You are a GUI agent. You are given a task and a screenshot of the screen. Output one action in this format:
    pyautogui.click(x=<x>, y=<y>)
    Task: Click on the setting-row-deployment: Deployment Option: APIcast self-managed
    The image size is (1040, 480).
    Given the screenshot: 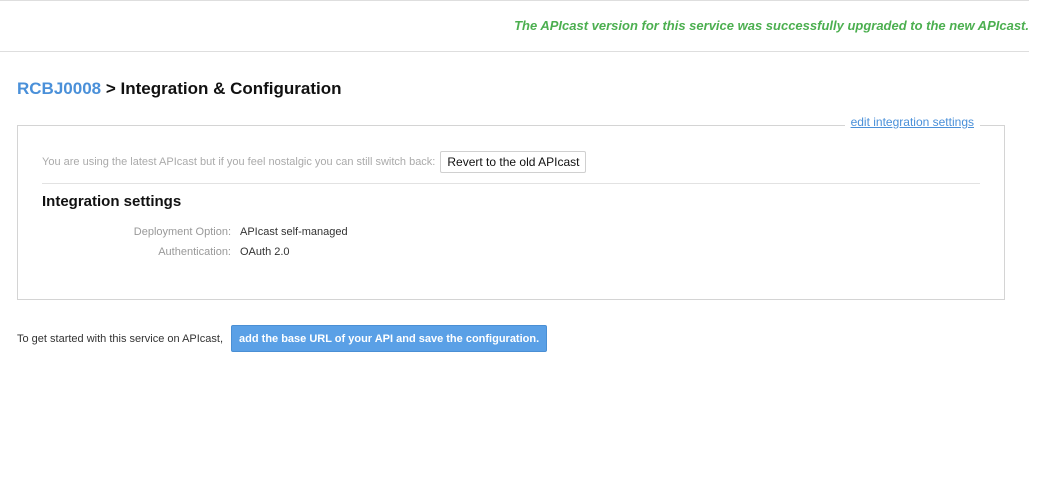 What is the action you would take?
    pyautogui.click(x=292, y=232)
    